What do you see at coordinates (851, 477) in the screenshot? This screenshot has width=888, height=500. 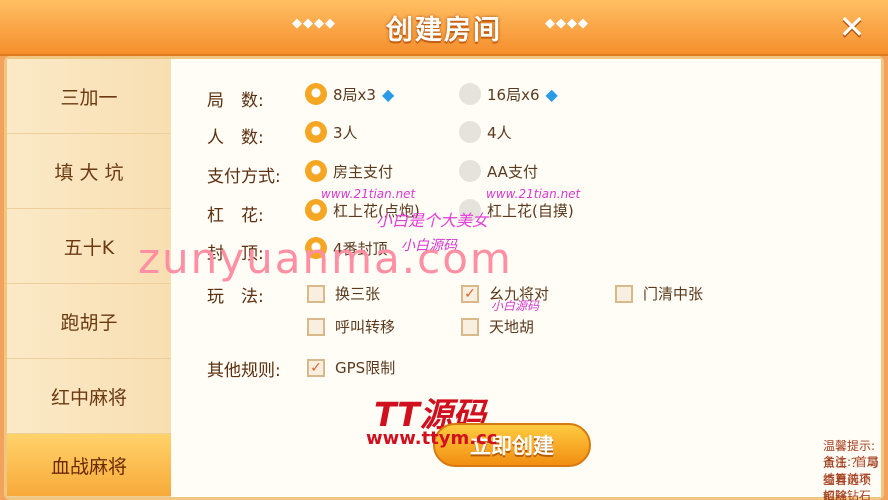 I see `hint-line-2: 备注: 首局结算前不扣除钻石` at bounding box center [851, 477].